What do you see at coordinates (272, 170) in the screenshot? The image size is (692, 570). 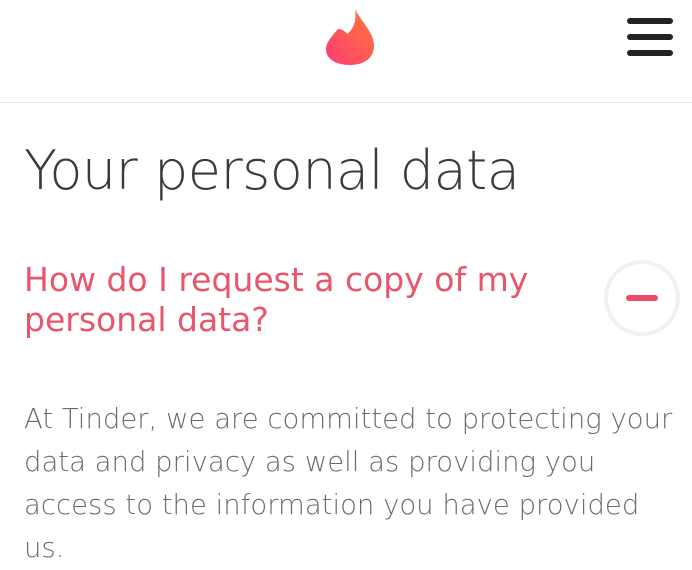 I see `page-title: Your personal data` at bounding box center [272, 170].